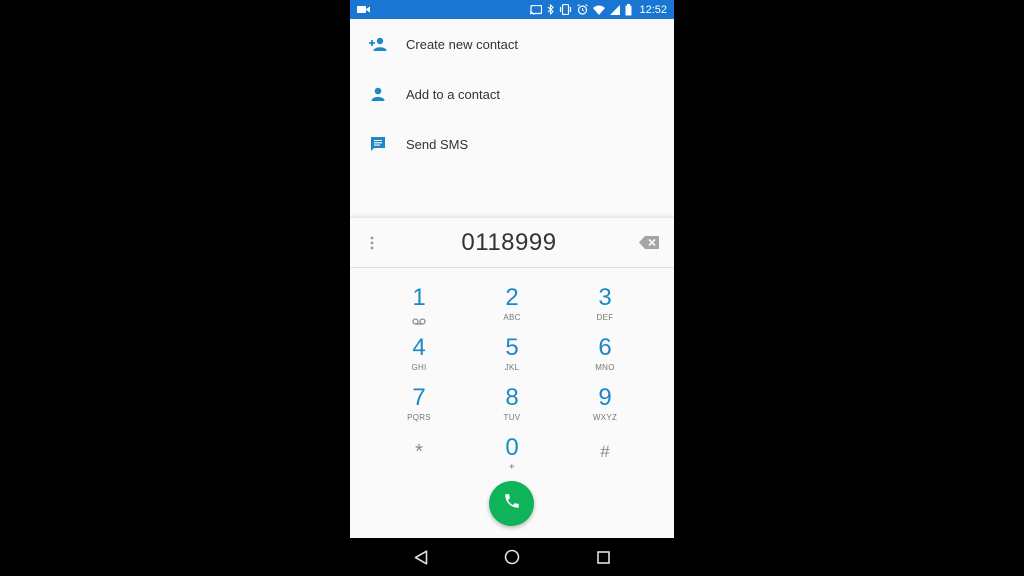  Describe the element at coordinates (372, 242) in the screenshot. I see `overflow-menu-icon` at that location.